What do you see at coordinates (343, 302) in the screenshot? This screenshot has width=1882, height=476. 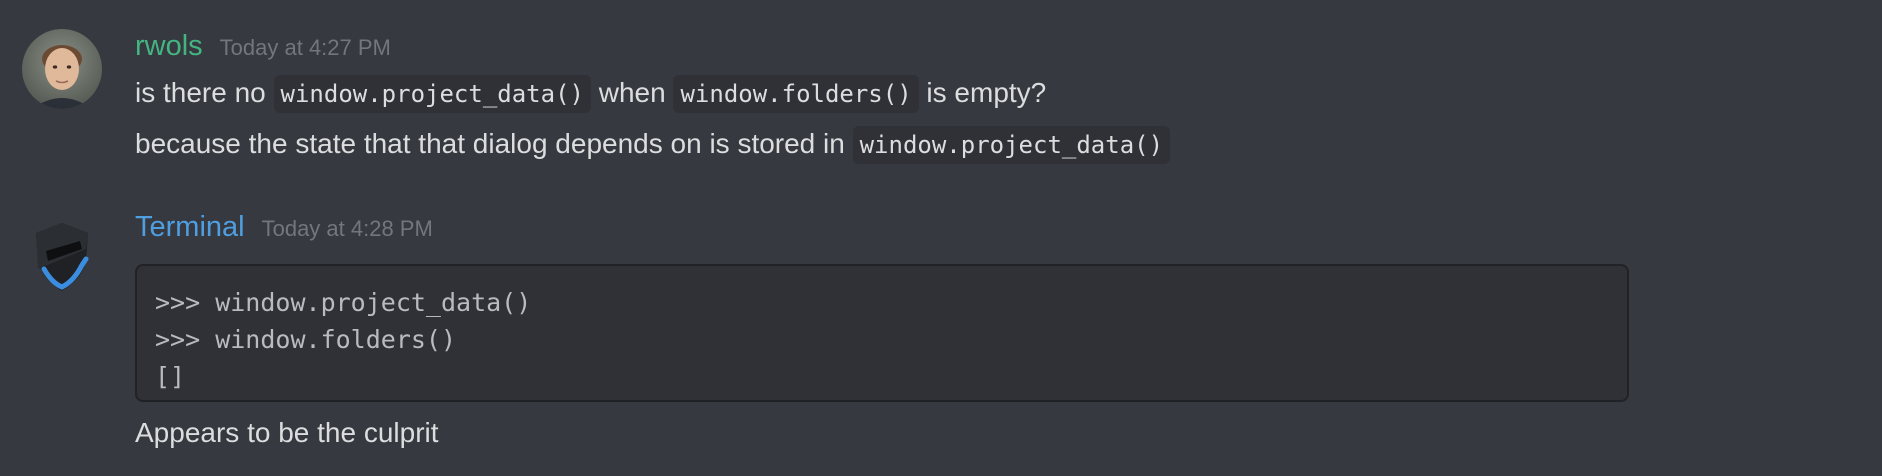 I see `code-line: >>> window.project_data()` at bounding box center [343, 302].